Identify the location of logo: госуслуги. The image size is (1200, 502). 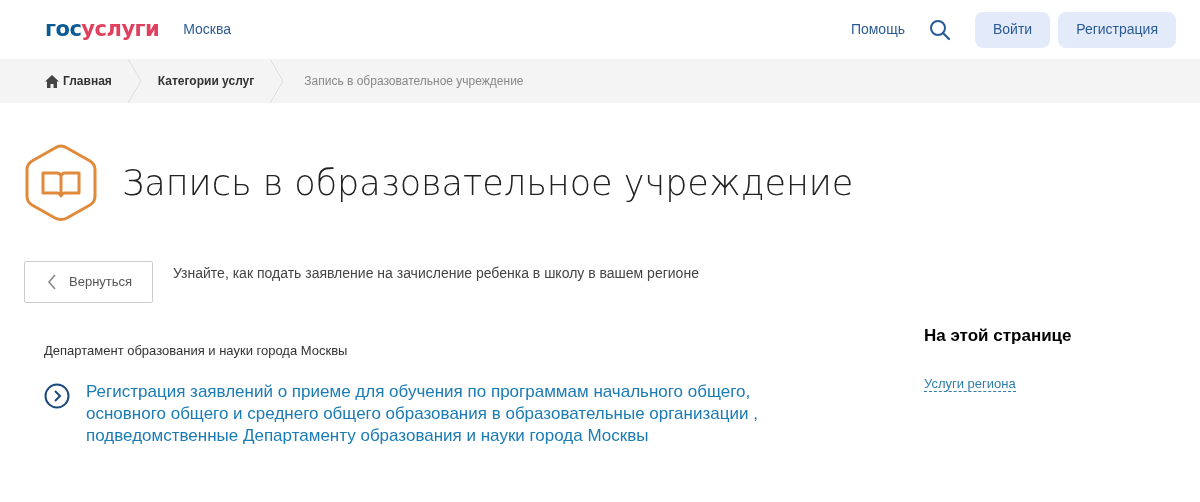
(102, 29).